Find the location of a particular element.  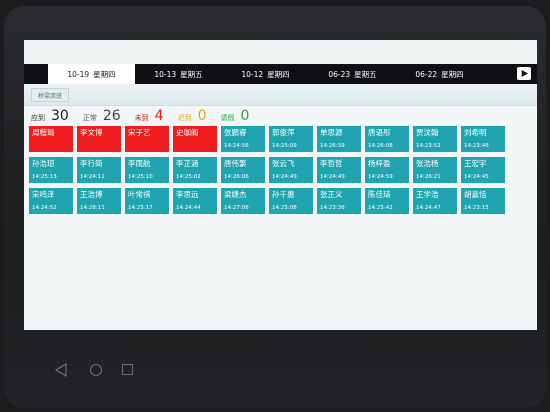

check-in-time: 14:24:11 is located at coordinates (92, 177).